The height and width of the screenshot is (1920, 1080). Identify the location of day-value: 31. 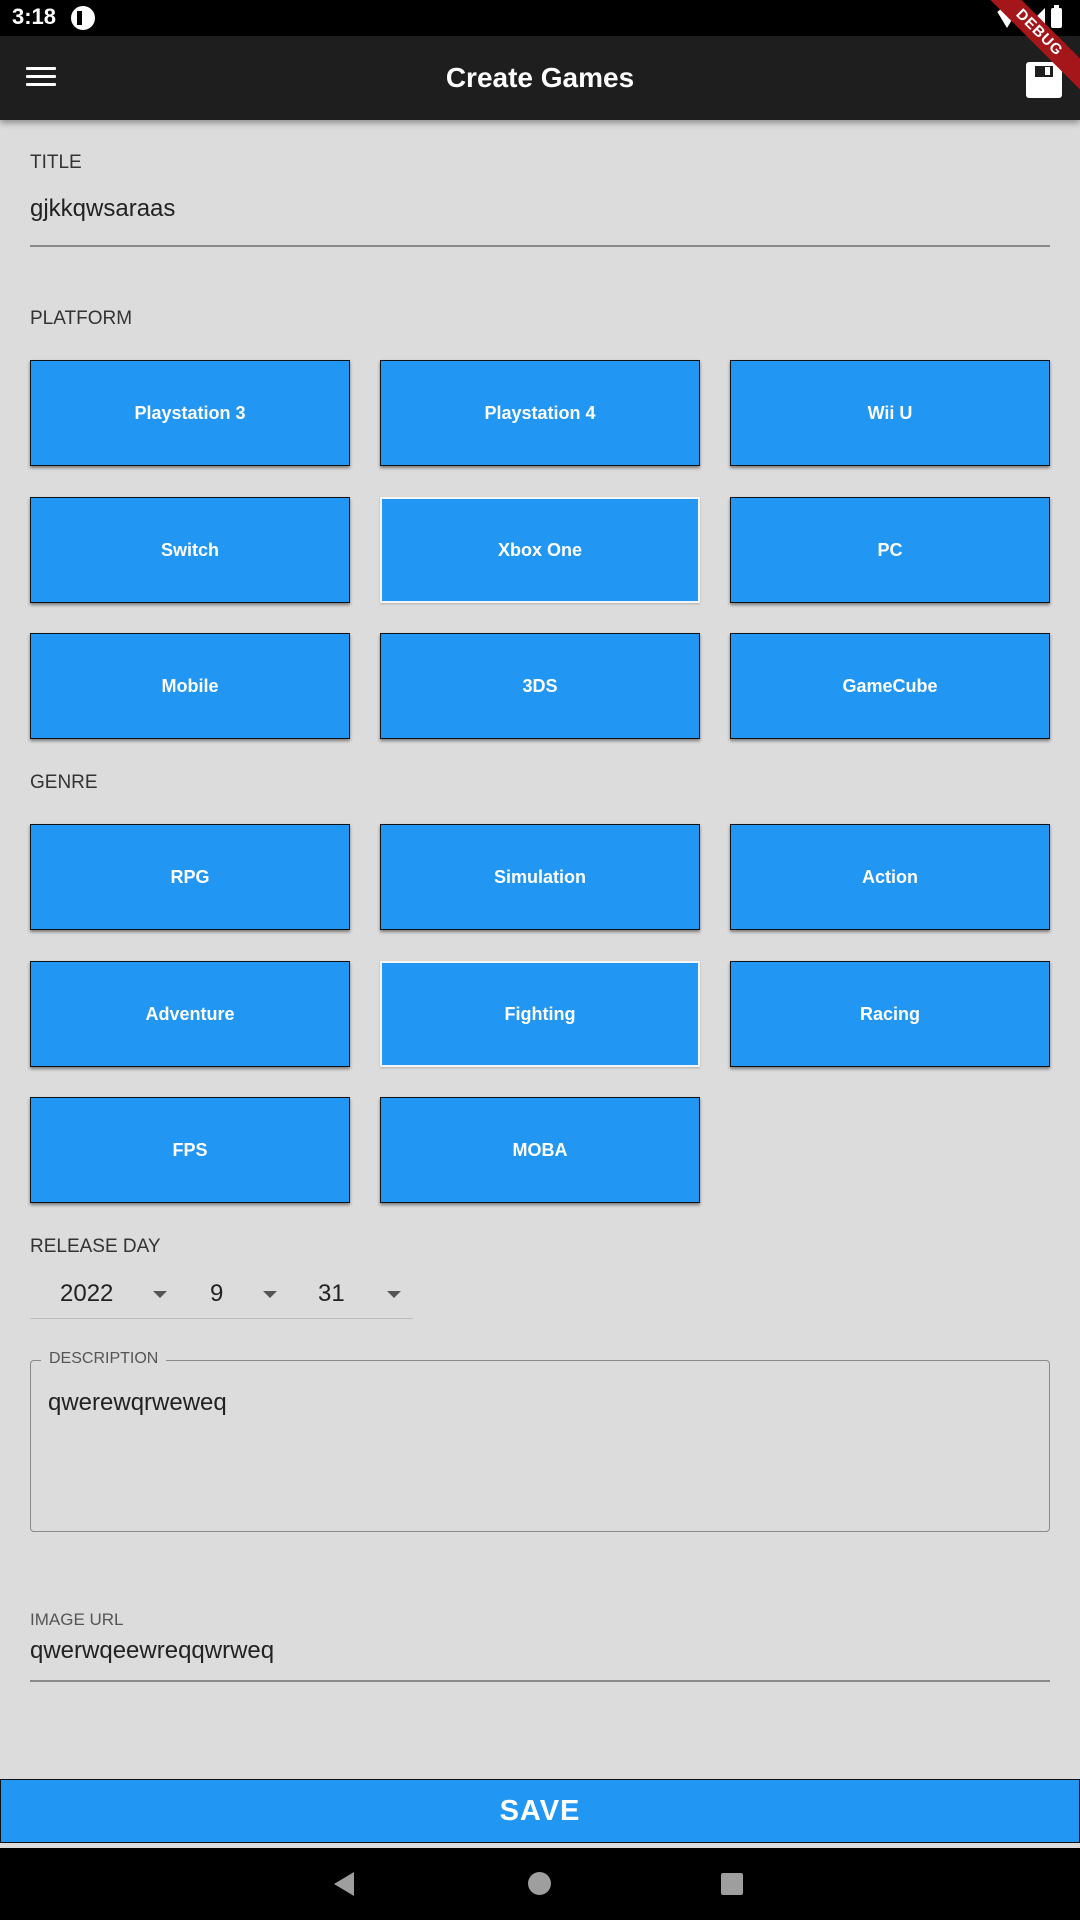
(331, 1293).